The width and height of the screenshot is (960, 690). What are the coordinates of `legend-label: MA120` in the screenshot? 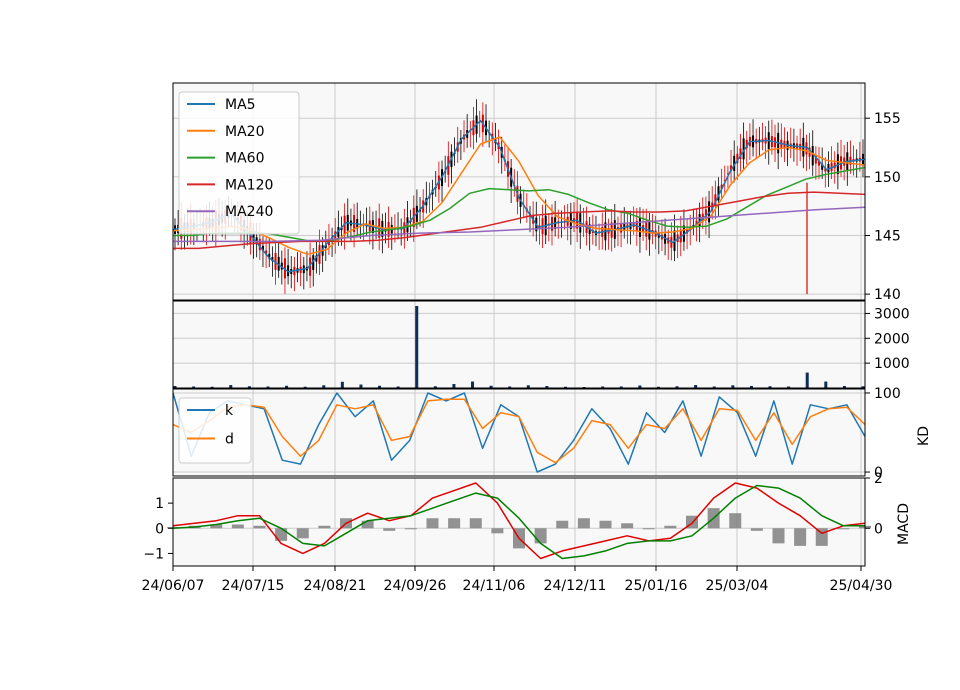 It's located at (249, 185).